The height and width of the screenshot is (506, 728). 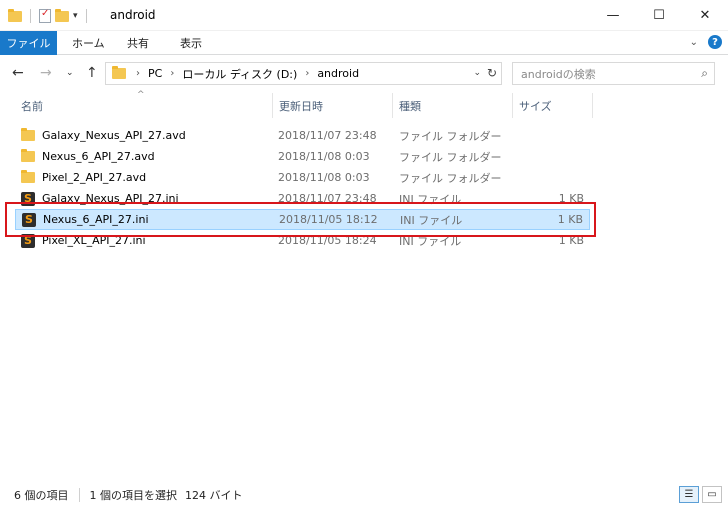 I want to click on column-header-name: 名前, so click(x=144, y=105).